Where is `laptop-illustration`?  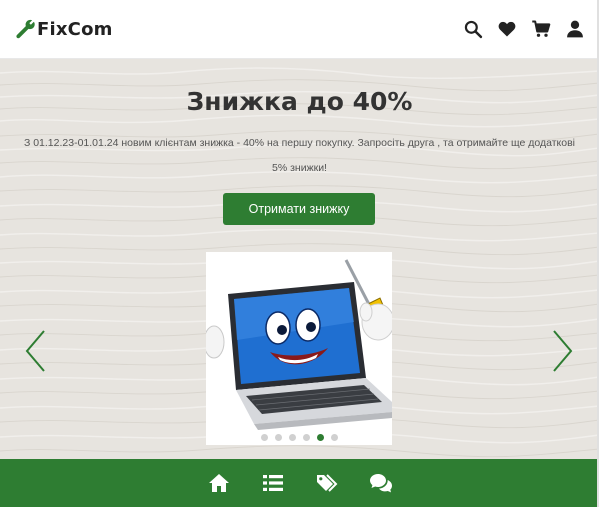
laptop-illustration is located at coordinates (299, 348).